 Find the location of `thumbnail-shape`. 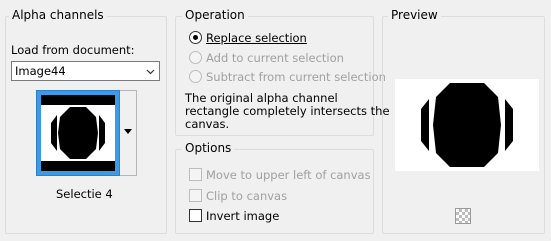

thumbnail-shape is located at coordinates (78, 133).